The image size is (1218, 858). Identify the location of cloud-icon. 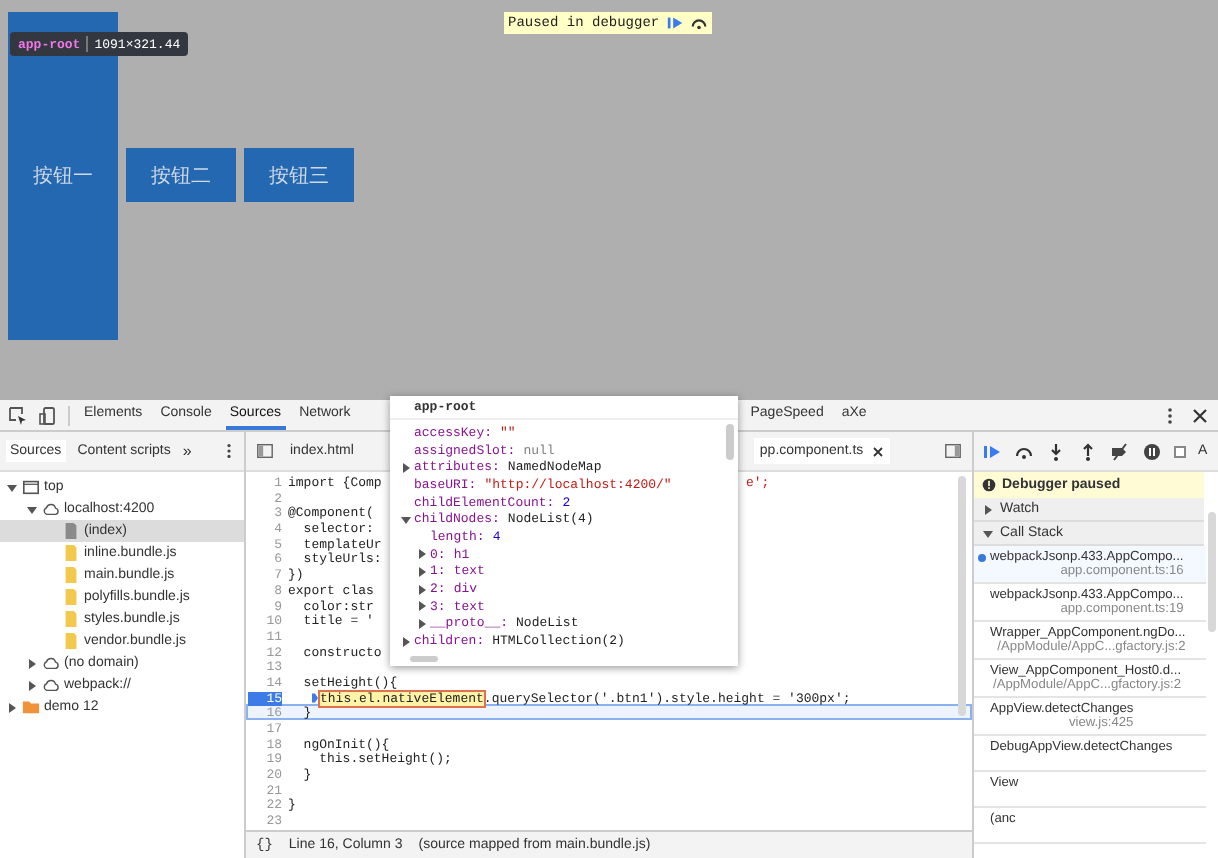
(51, 509).